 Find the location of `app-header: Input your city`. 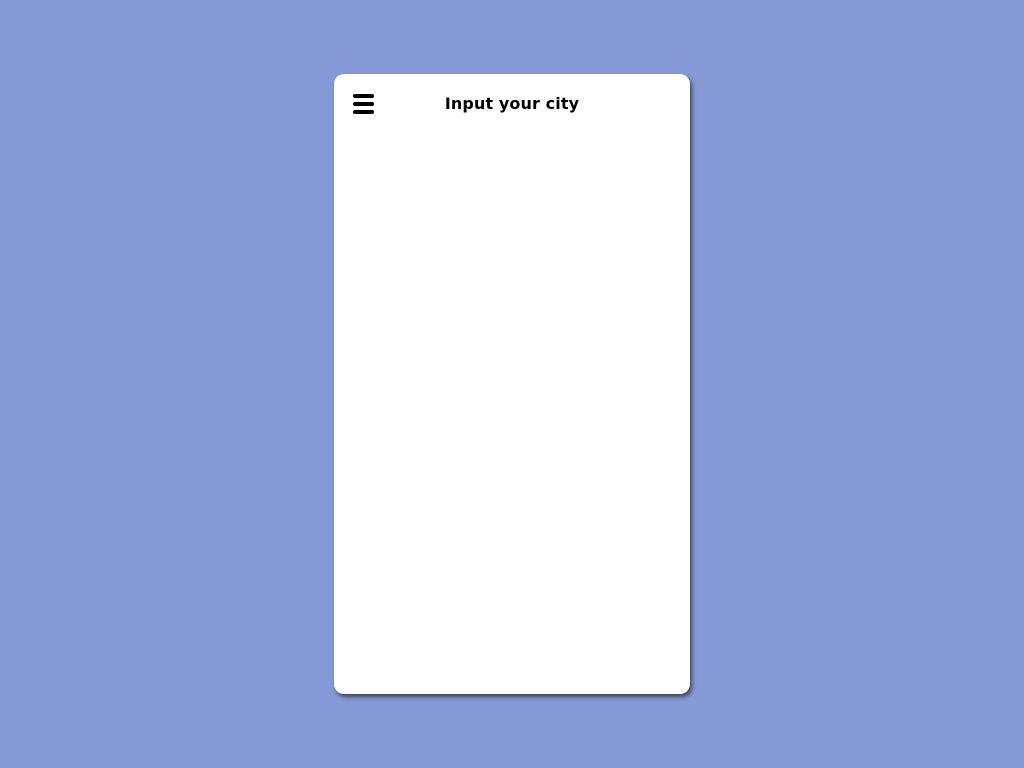

app-header: Input your city is located at coordinates (512, 104).